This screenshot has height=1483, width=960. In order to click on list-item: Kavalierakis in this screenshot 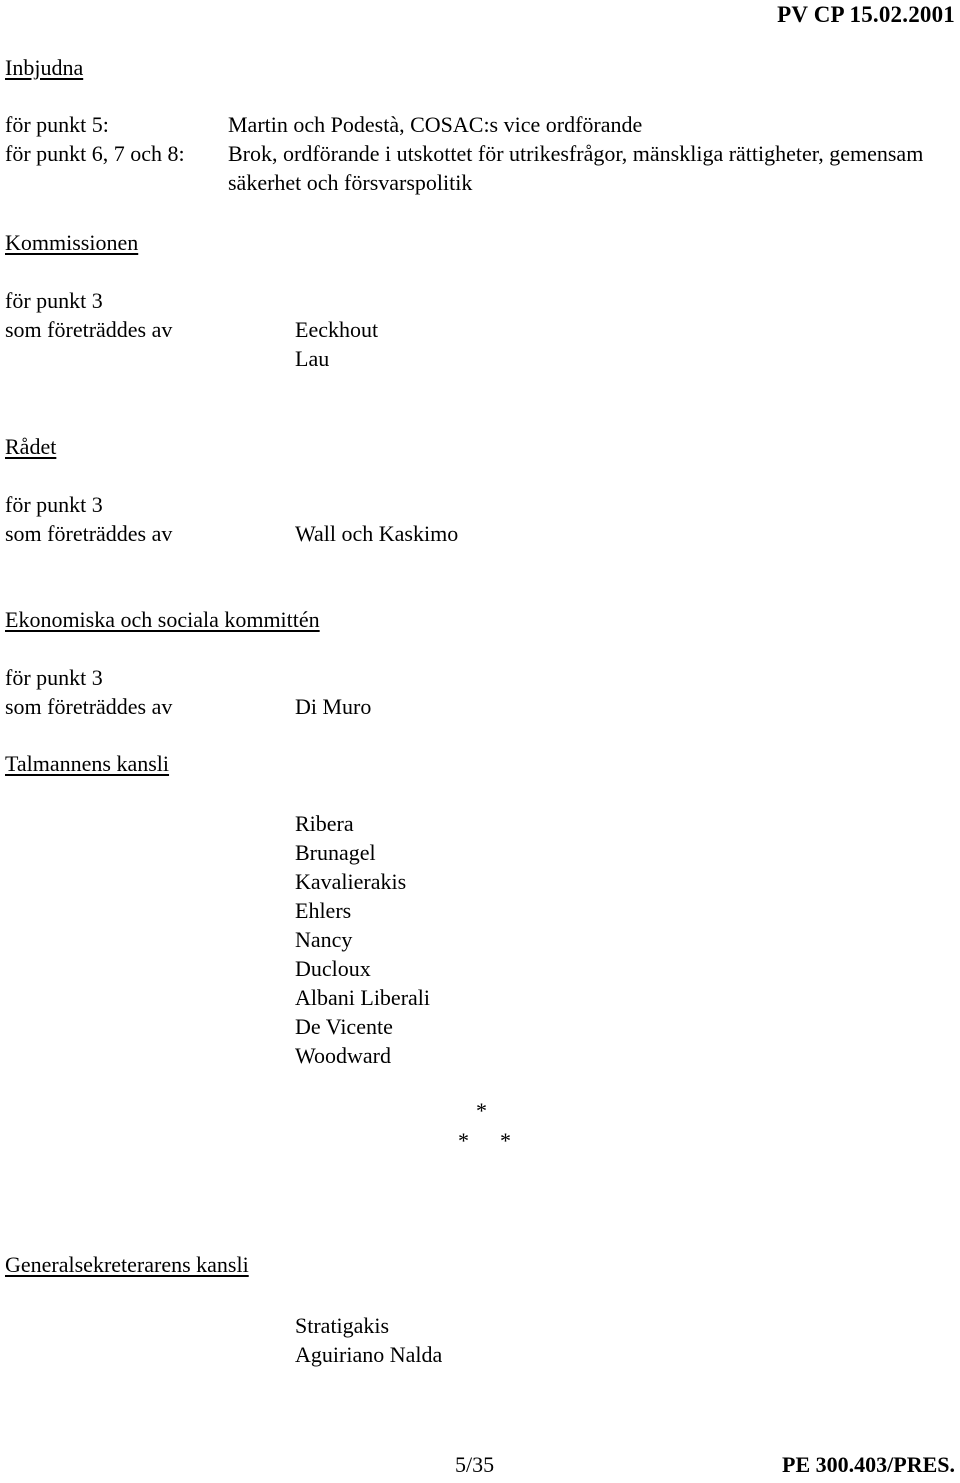, I will do `click(351, 881)`.